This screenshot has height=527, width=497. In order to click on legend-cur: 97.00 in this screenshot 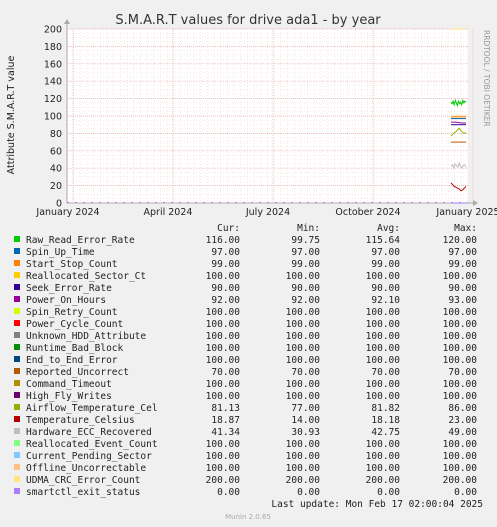, I will do `click(225, 252)`.